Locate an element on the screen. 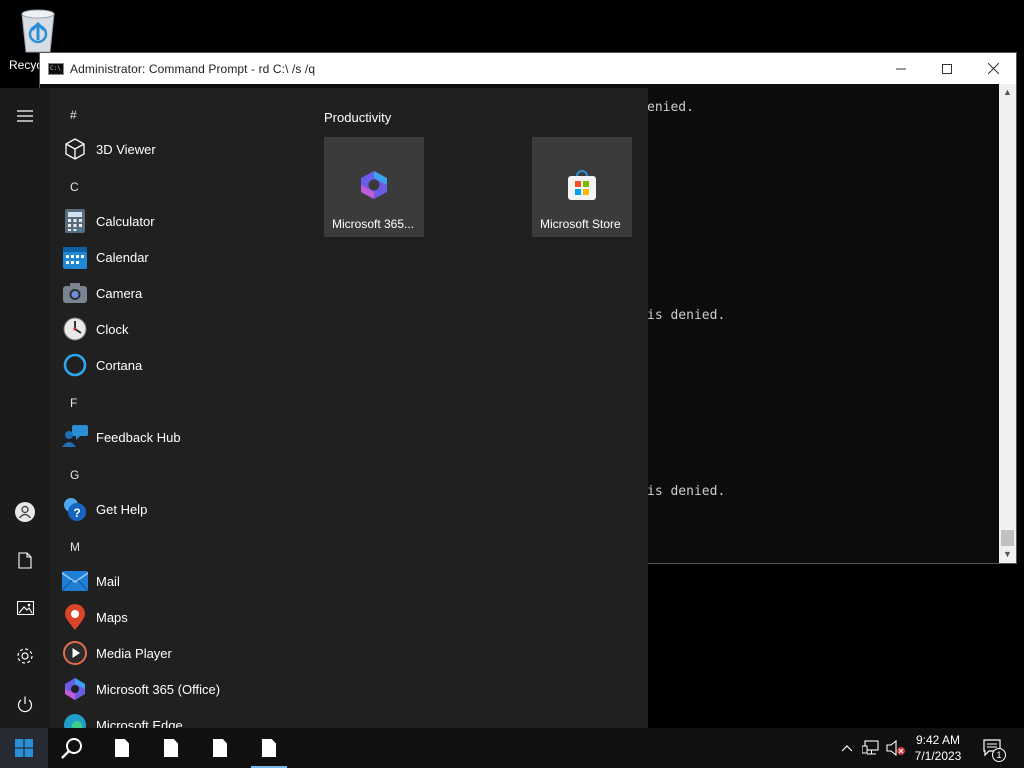 Image resolution: width=1024 pixels, height=768 pixels. expand-menu-button is located at coordinates (25, 116).